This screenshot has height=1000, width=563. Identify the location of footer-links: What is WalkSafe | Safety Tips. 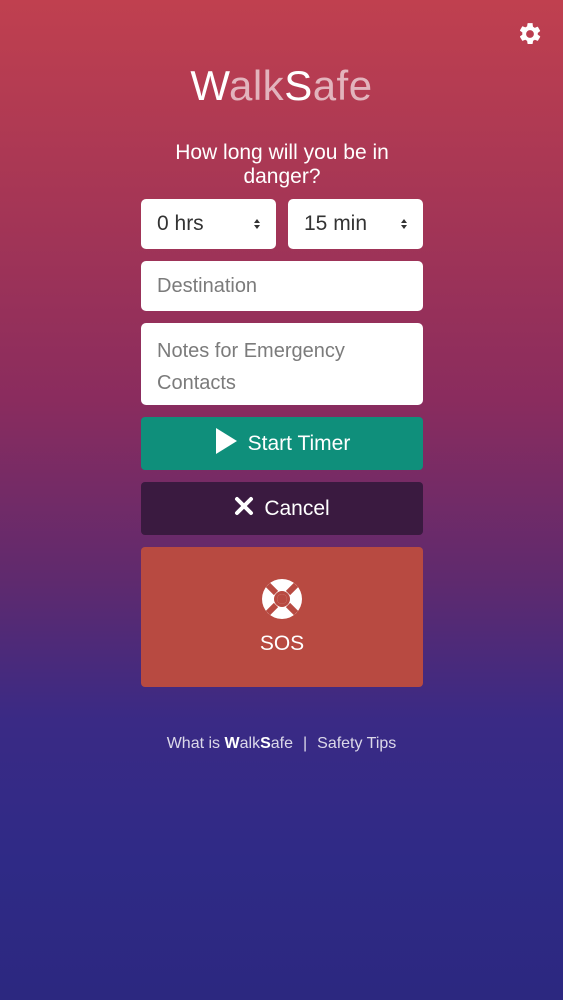
(281, 744).